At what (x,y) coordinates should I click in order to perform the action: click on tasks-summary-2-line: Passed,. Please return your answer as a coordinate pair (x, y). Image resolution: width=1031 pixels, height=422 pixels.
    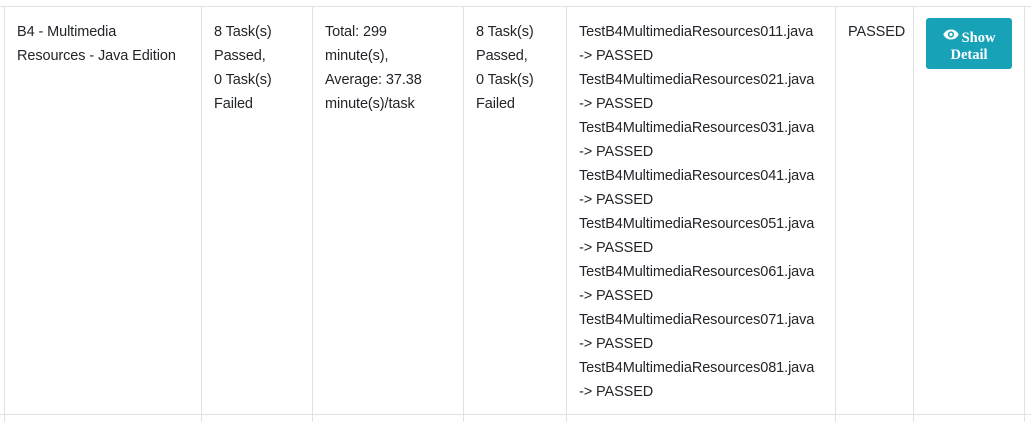
    Looking at the image, I should click on (502, 56).